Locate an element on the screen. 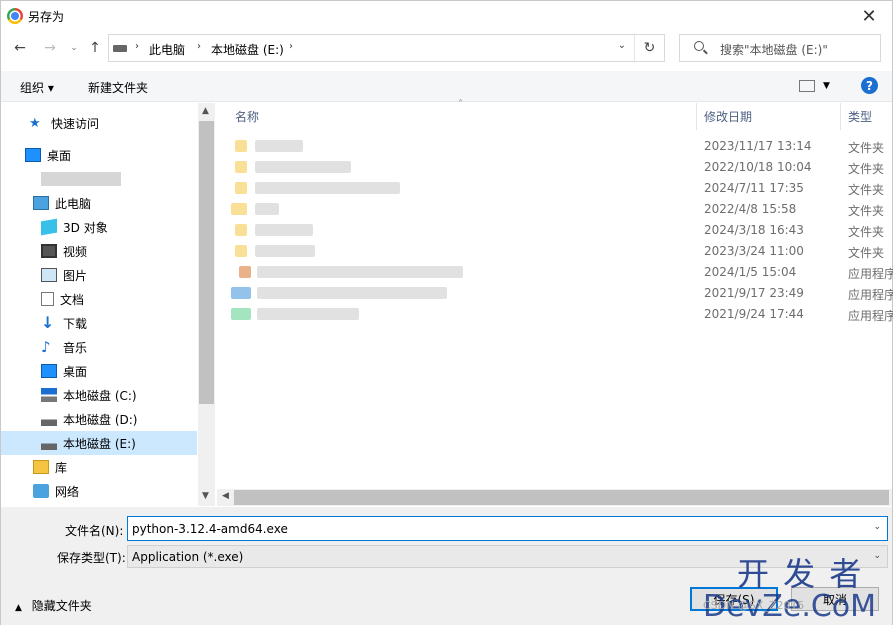 Image resolution: width=893 pixels, height=625 pixels. address-bar: › 此电脑 › 本地磁盘 (E:) › ⌄ ↻ is located at coordinates (386, 48).